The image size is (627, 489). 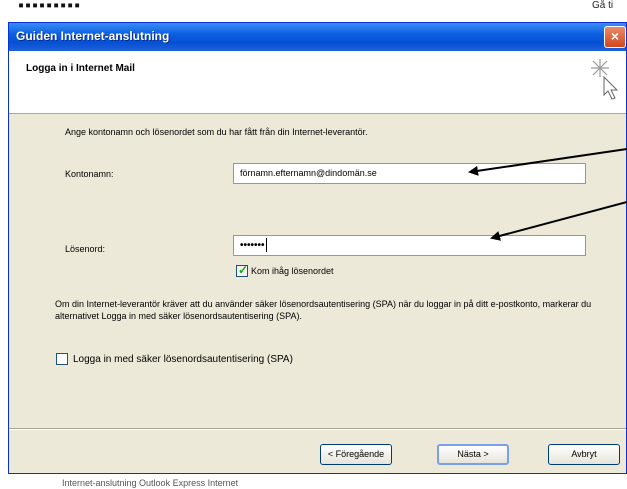 I want to click on next-button: Nästa >, so click(x=473, y=454).